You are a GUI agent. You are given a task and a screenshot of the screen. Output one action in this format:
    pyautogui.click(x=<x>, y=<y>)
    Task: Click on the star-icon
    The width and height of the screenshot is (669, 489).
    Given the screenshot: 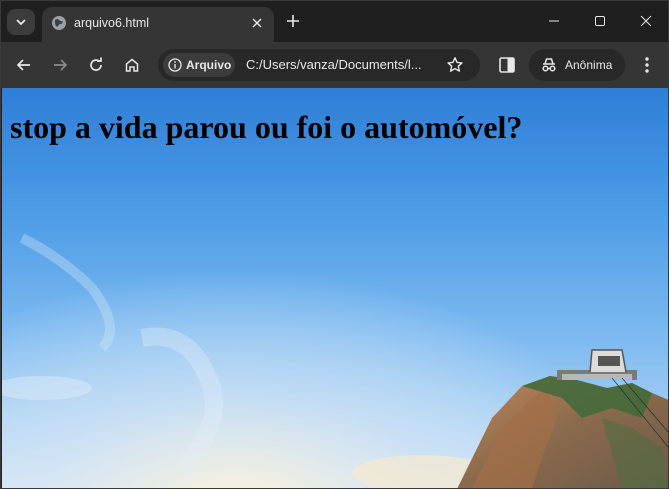 What is the action you would take?
    pyautogui.click(x=455, y=65)
    